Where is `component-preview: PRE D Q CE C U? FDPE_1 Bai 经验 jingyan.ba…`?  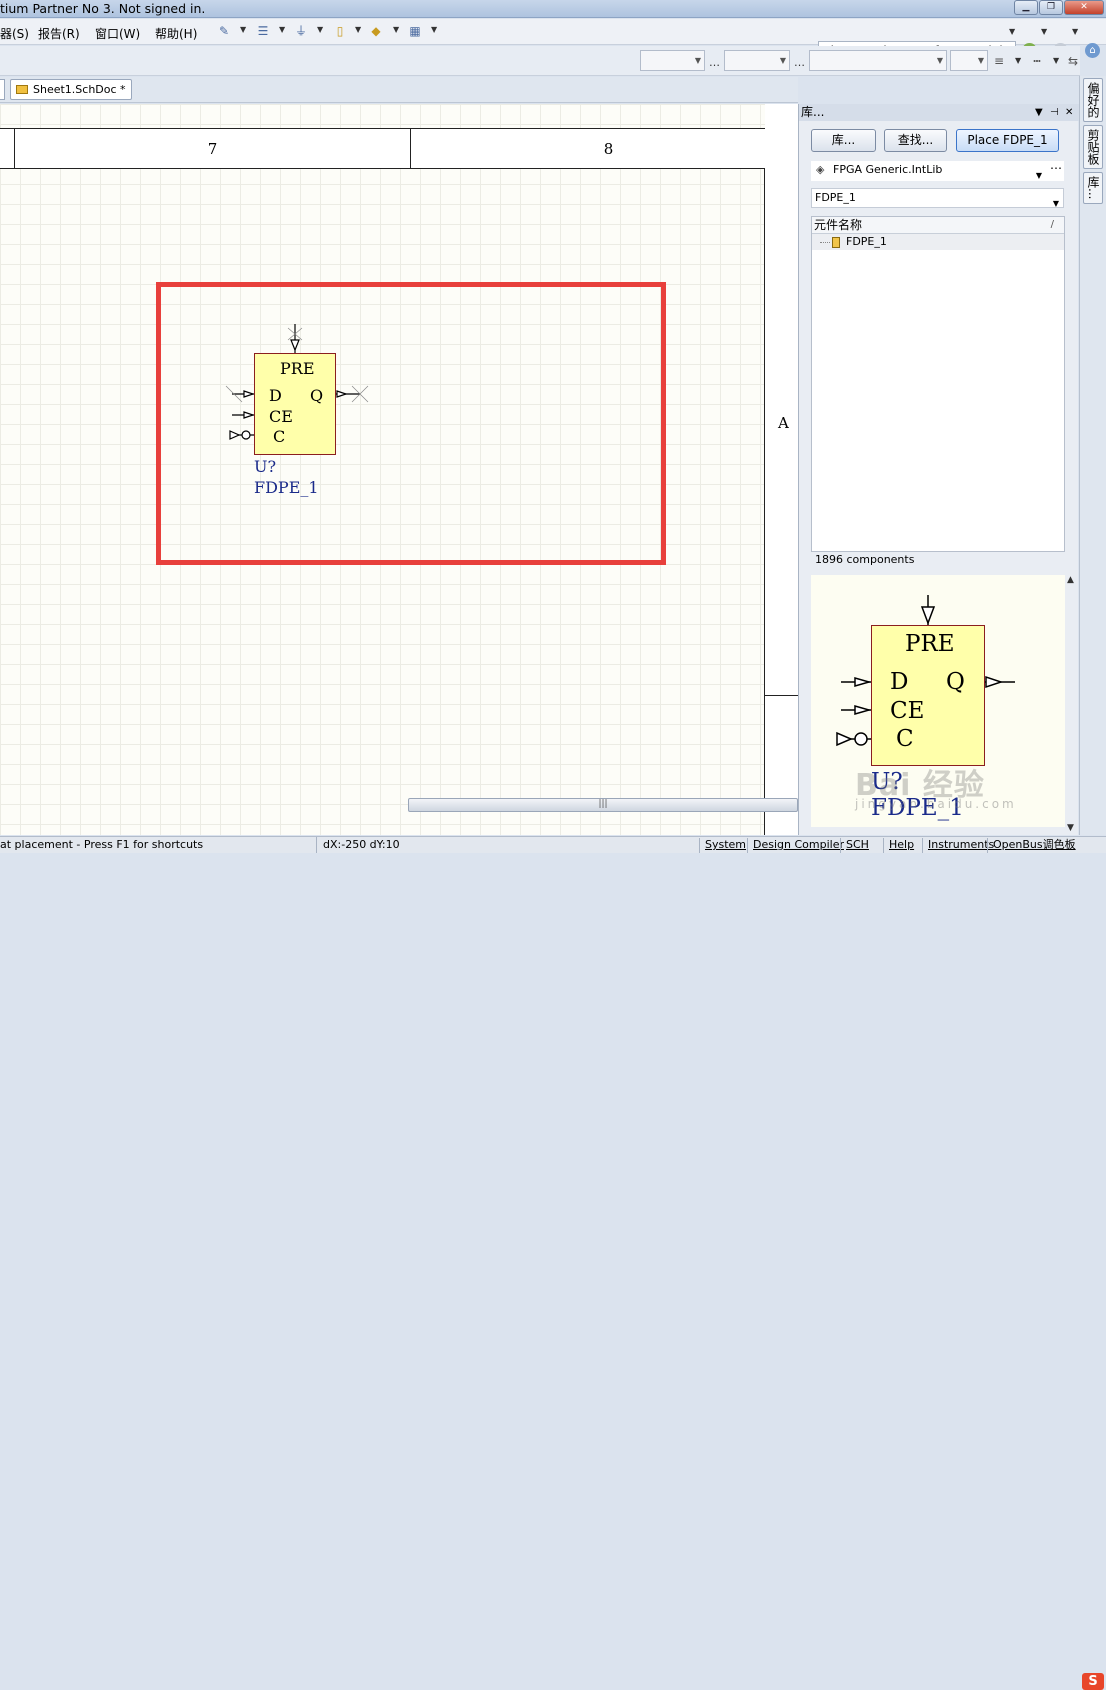
component-preview: PRE D Q CE C U? FDPE_1 Bai 经验 jingyan.ba… is located at coordinates (938, 701).